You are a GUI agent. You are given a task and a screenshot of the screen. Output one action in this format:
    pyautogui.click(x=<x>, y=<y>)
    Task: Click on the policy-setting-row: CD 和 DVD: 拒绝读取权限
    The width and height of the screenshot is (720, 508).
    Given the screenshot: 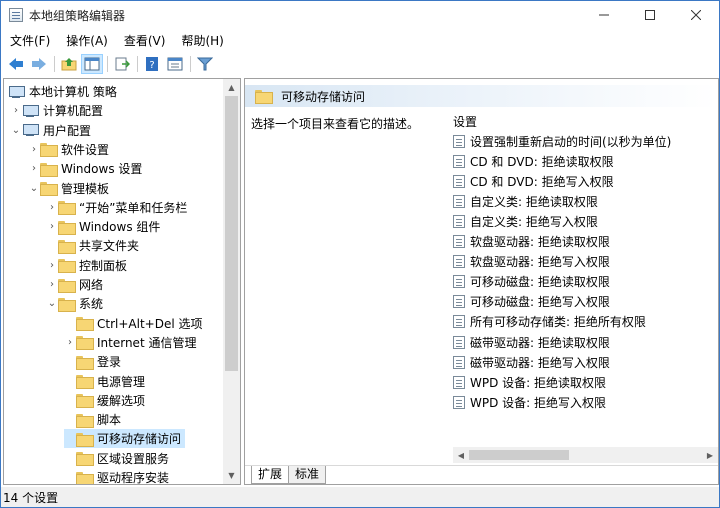 What is the action you would take?
    pyautogui.click(x=533, y=161)
    